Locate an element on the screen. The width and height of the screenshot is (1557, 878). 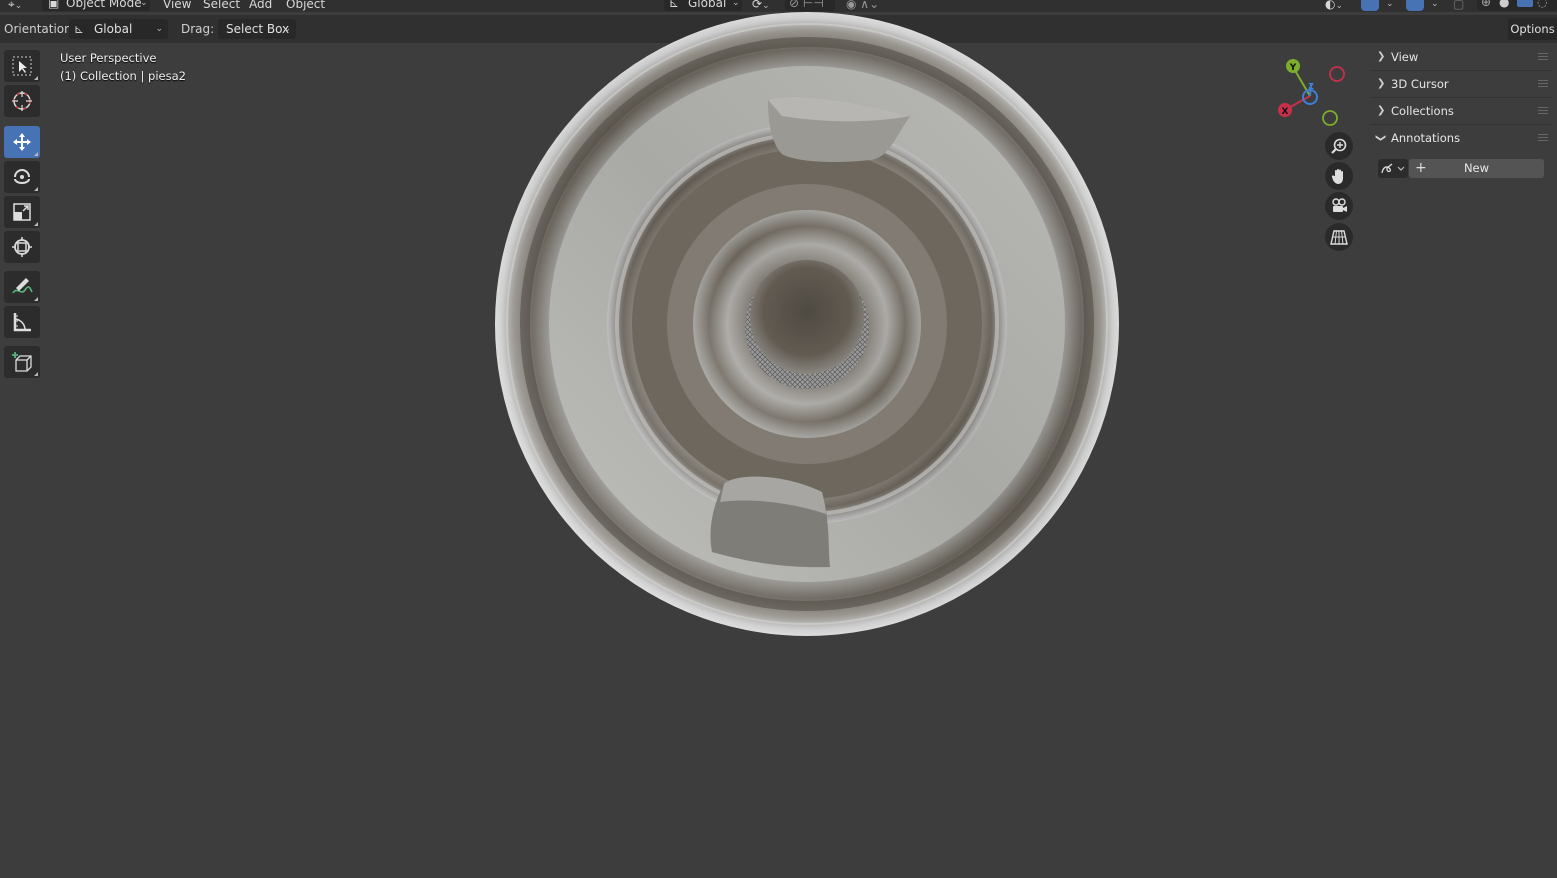
panel-view-label: View is located at coordinates (1405, 57).